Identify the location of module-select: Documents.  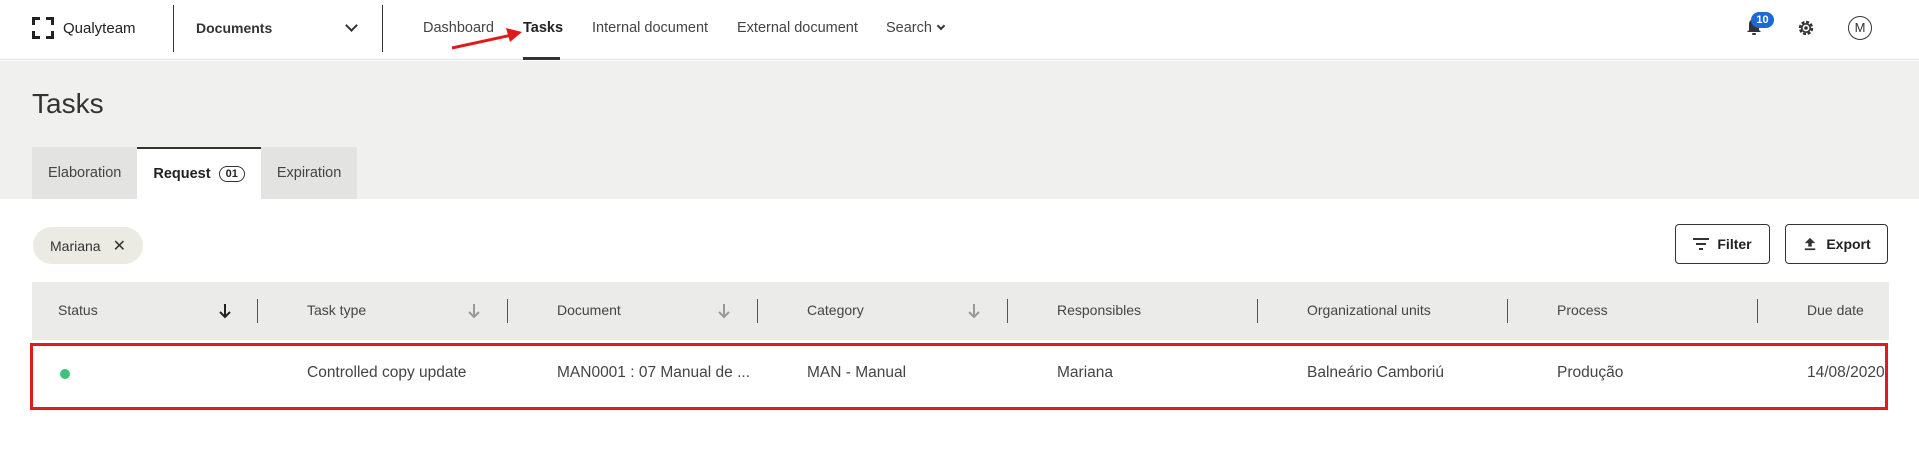
(277, 28).